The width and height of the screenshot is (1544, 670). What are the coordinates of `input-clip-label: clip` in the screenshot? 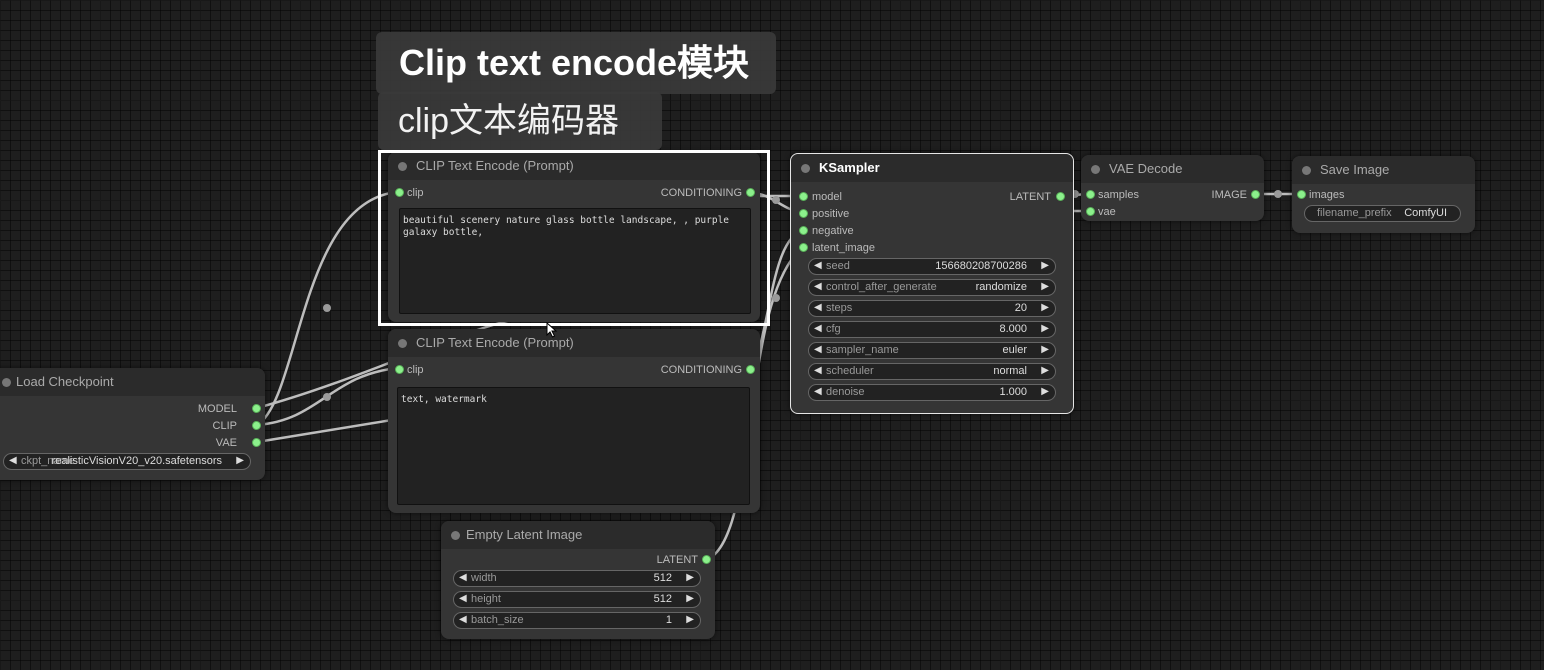 It's located at (415, 193).